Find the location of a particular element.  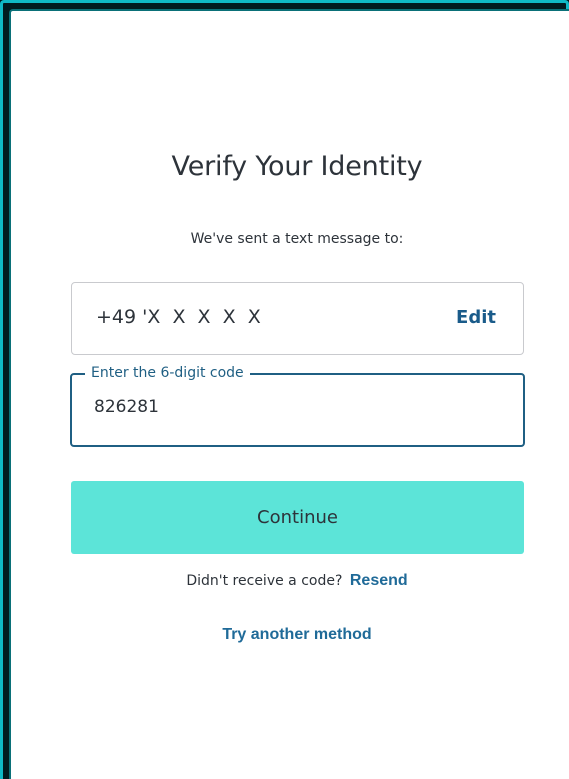

page-subtitle: We've sent a text message to: is located at coordinates (297, 239).